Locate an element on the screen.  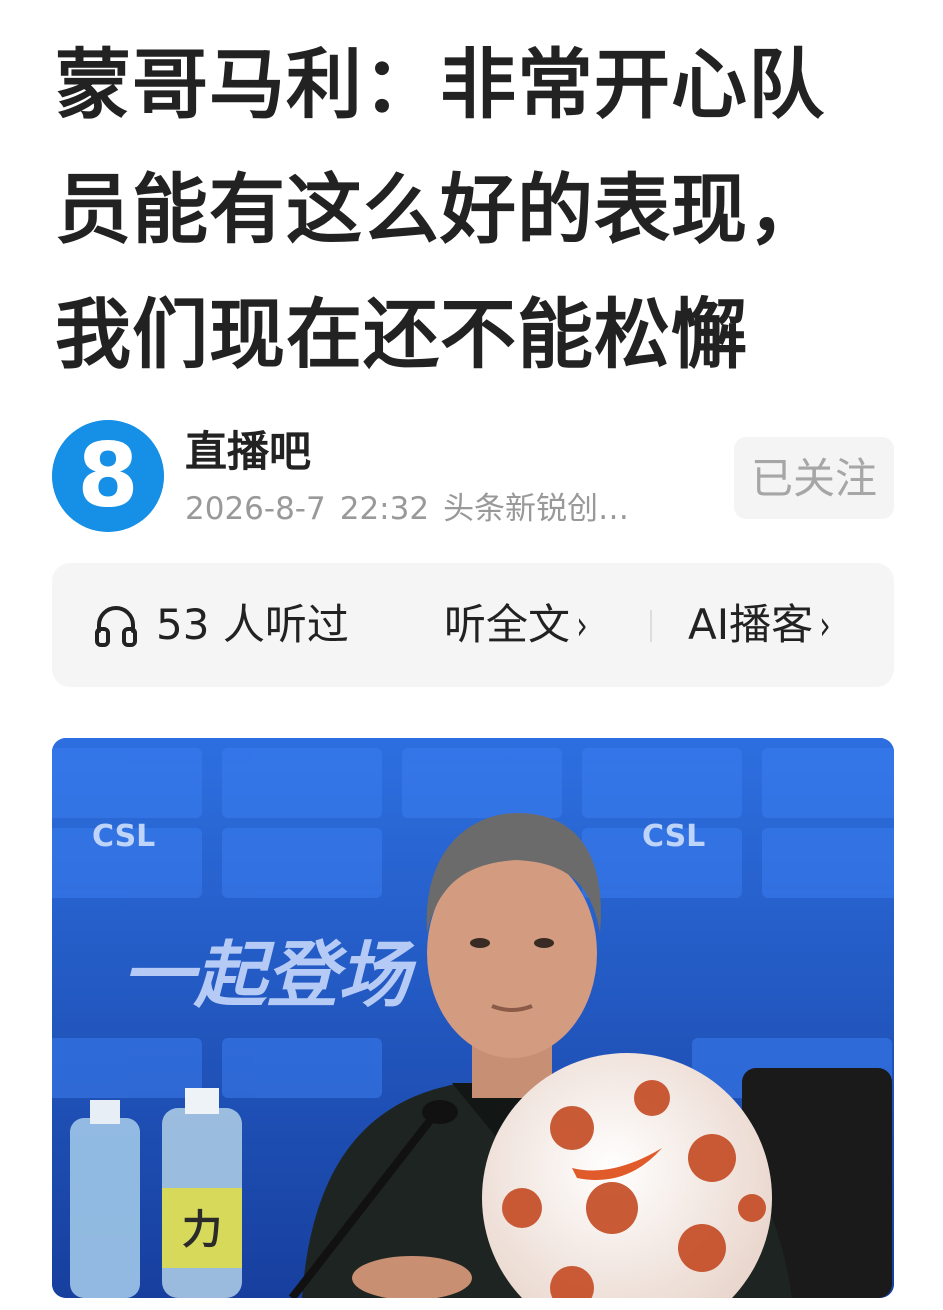
listeners-count: 53 人听过 is located at coordinates (252, 625).